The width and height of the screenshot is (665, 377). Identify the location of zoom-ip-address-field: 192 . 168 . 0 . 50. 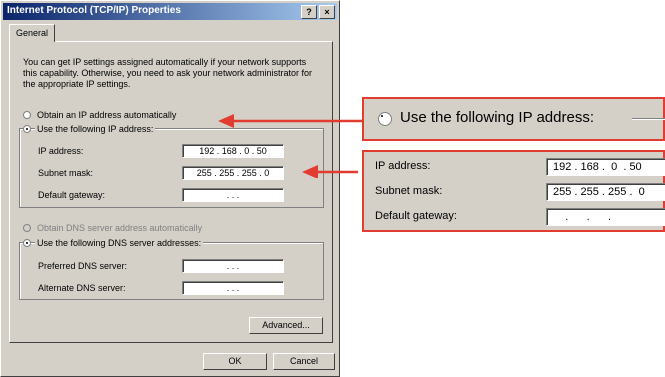
(605, 167).